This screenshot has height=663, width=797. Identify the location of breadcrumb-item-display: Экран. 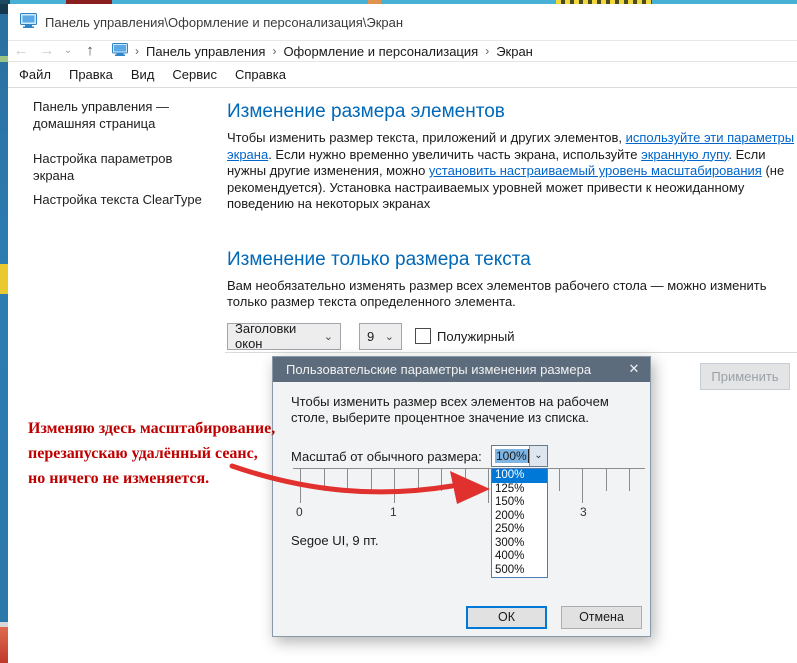
(514, 51).